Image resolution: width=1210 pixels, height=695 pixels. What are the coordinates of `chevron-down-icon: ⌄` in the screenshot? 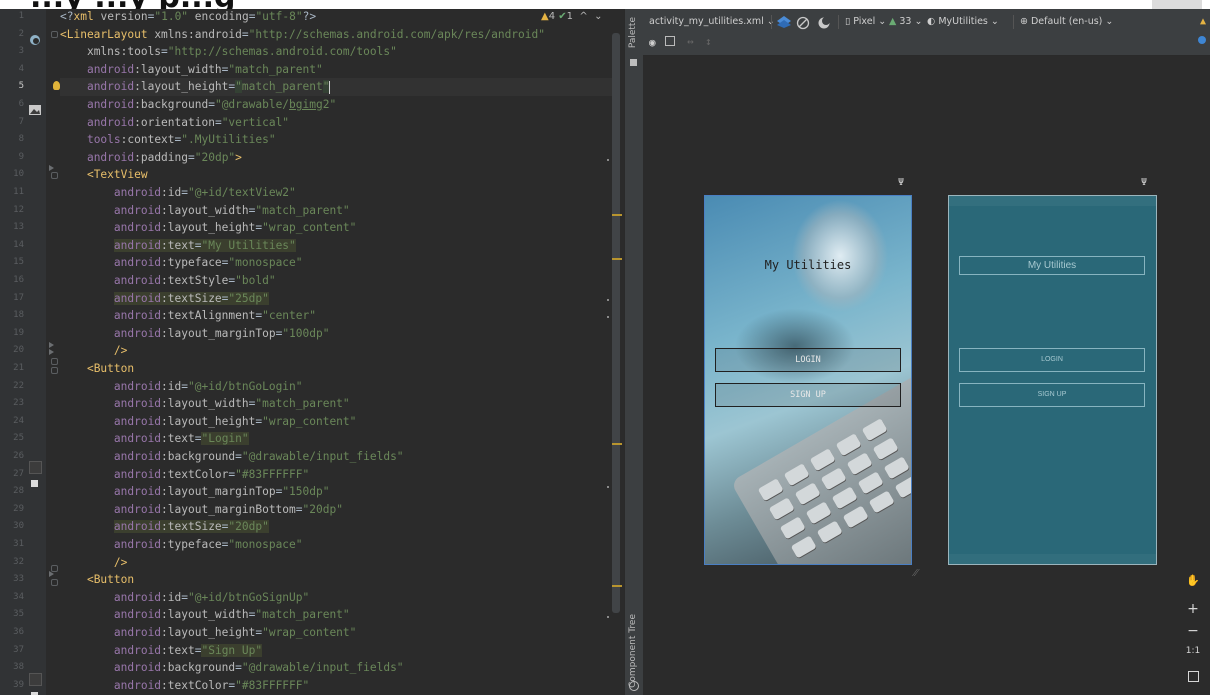 It's located at (596, 16).